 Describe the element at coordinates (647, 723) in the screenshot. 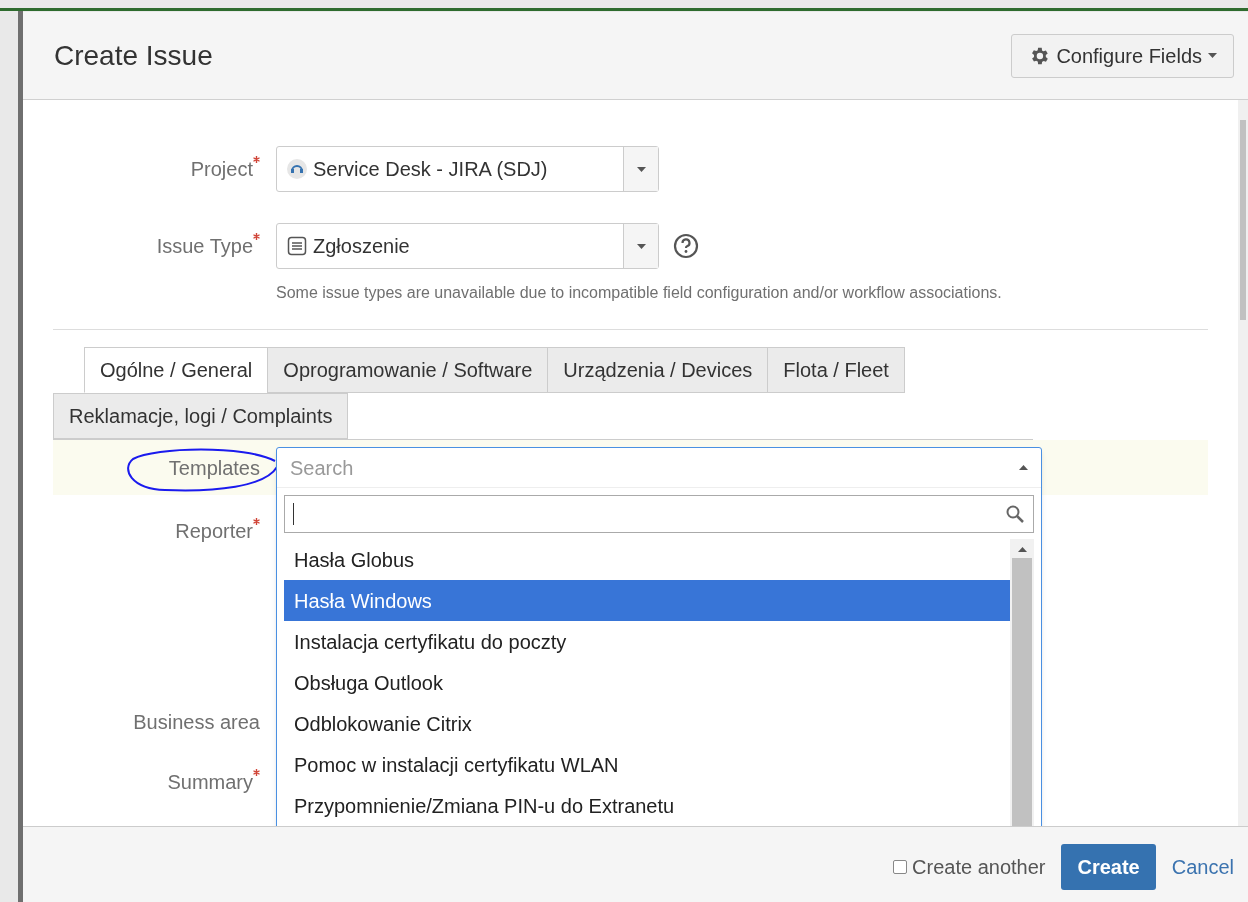

I see `dropdown-option: Odblokowanie Citrix` at that location.